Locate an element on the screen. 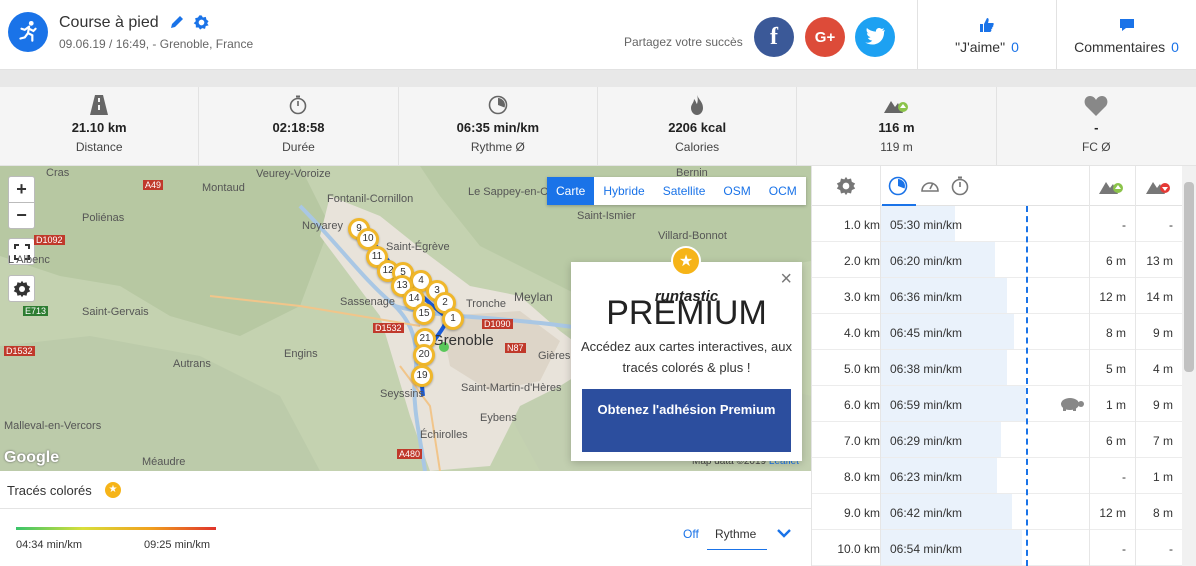 The height and width of the screenshot is (566, 1196). tab-ocm: OCM is located at coordinates (783, 191).